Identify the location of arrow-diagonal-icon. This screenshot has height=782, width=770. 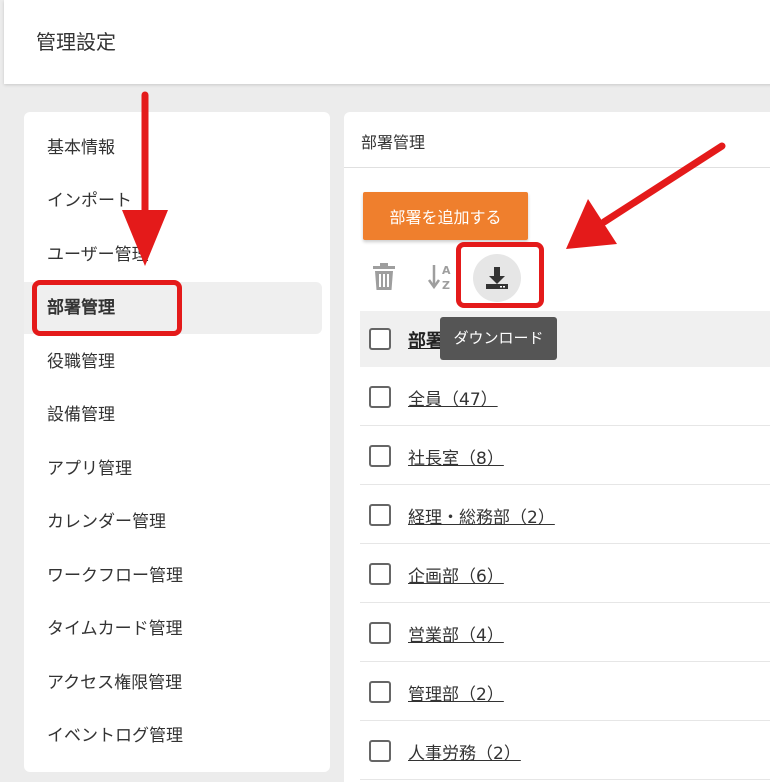
(646, 195).